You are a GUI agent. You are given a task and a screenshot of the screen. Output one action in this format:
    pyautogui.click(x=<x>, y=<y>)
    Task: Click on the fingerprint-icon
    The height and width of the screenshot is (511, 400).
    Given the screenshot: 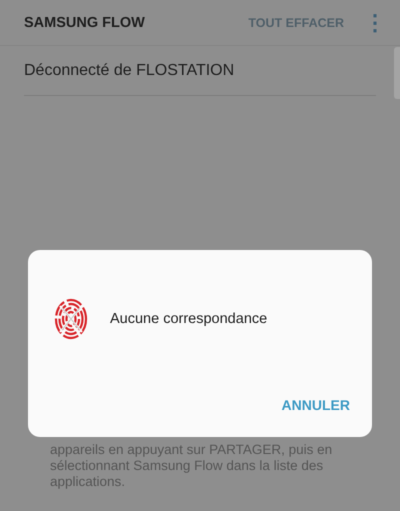 What is the action you would take?
    pyautogui.click(x=71, y=319)
    